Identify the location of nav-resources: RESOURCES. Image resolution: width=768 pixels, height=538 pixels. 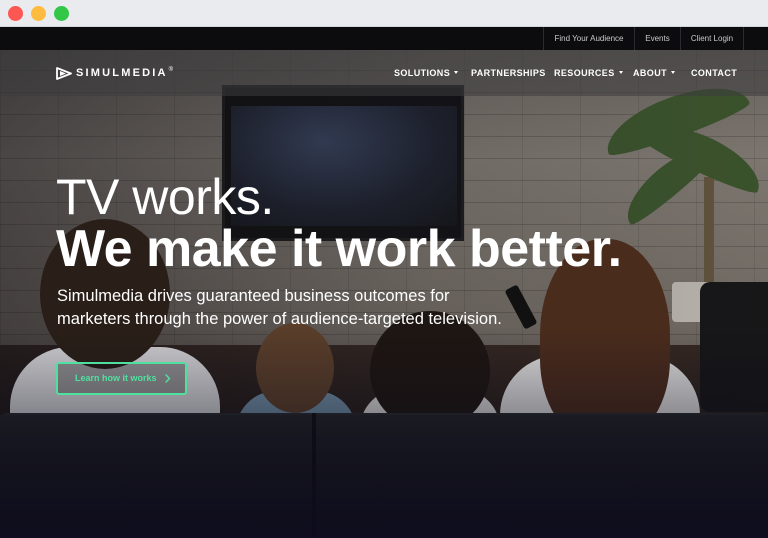
(588, 73).